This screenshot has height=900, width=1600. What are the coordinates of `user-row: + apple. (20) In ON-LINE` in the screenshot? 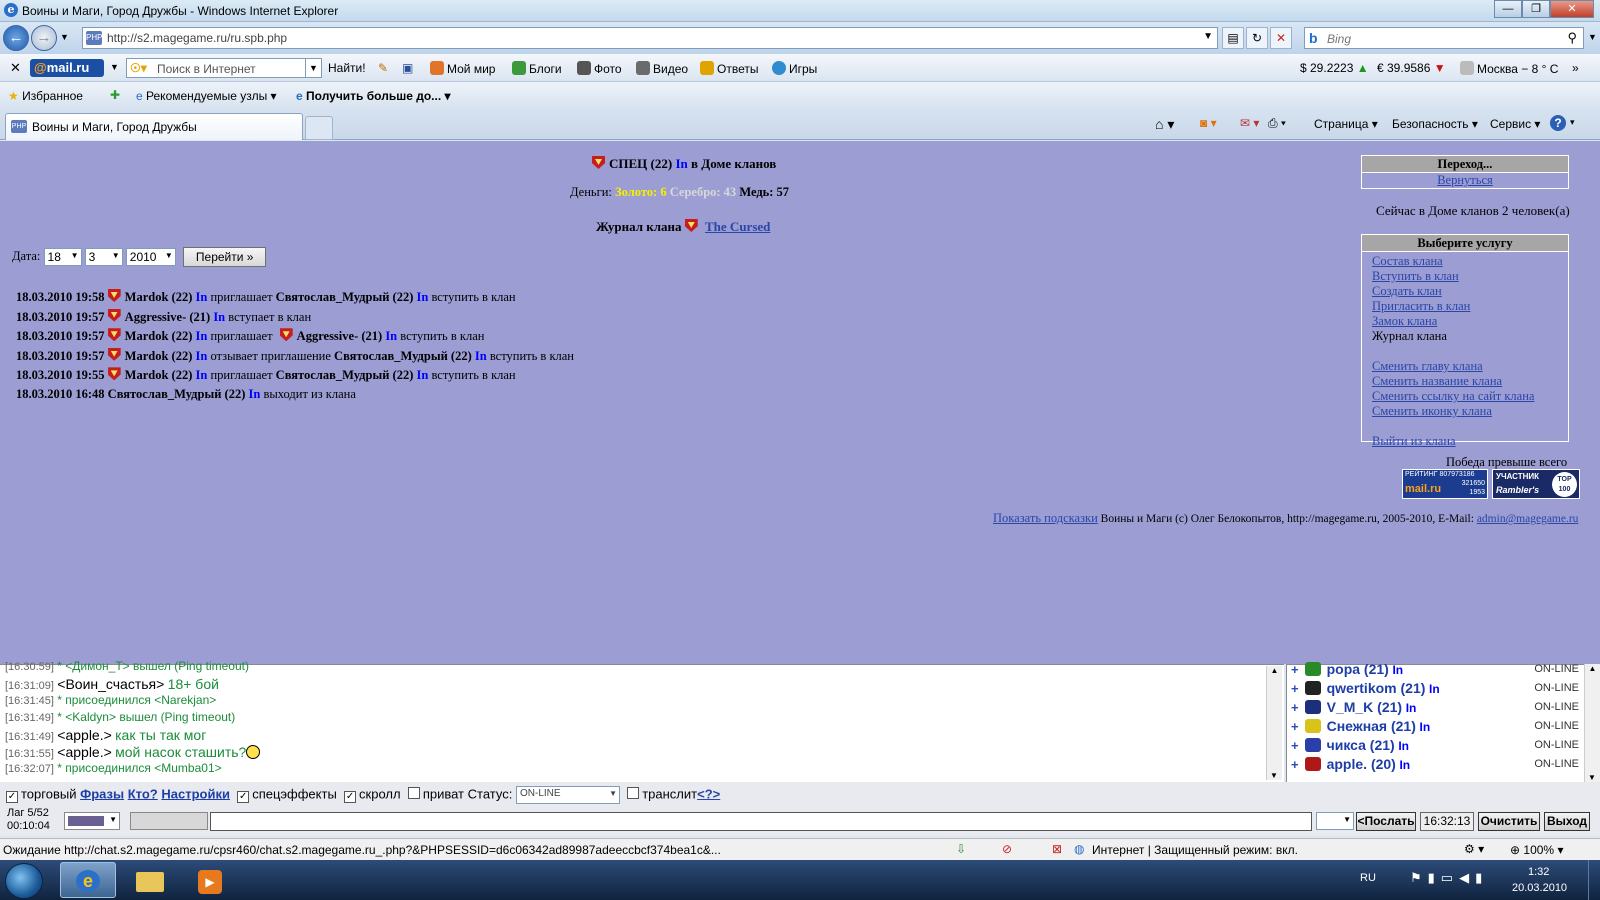 It's located at (1436, 765).